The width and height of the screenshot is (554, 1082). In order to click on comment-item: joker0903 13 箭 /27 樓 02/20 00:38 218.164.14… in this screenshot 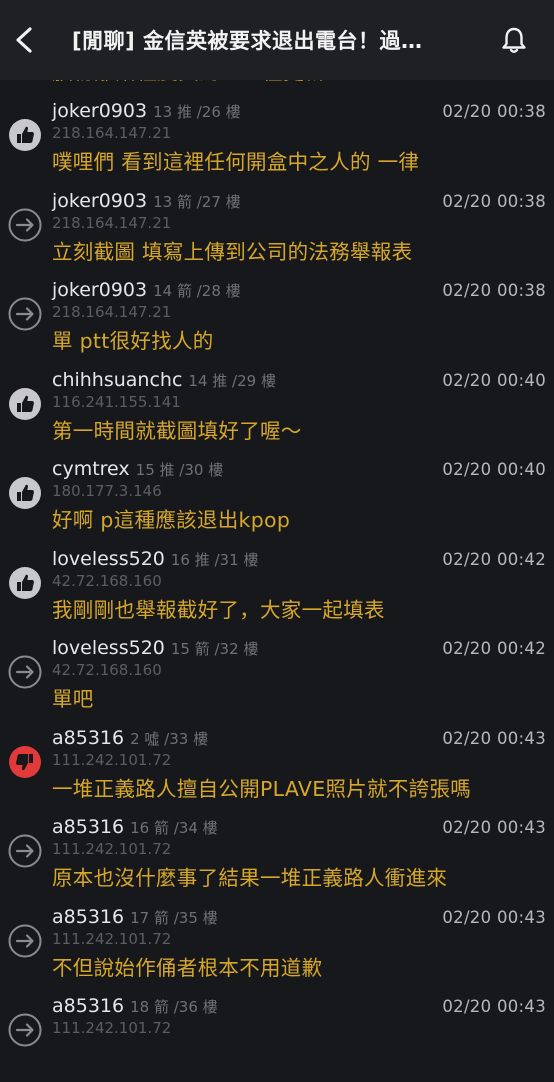, I will do `click(277, 232)`.